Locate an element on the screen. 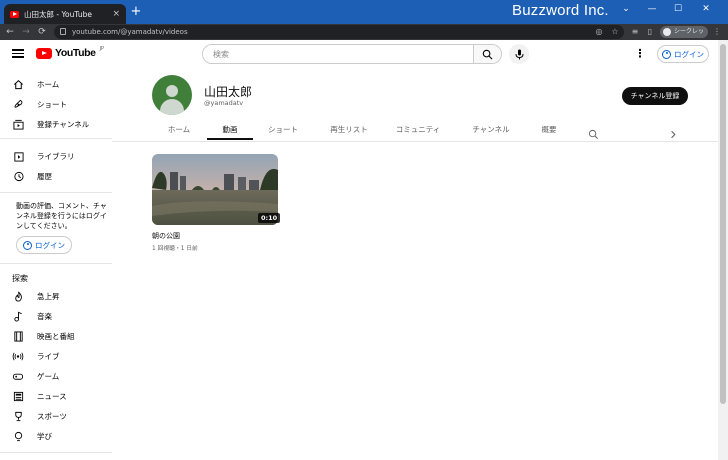 This screenshot has width=728, height=460. youtube-play-icon is located at coordinates (44, 53).